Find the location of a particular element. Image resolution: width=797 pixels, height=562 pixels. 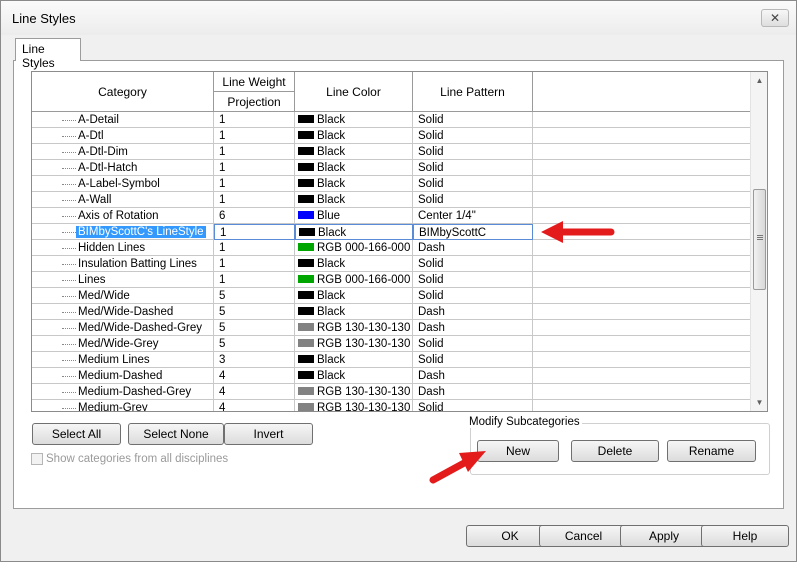

vertical-scrollbar: ▲ ▼ is located at coordinates (758, 241).